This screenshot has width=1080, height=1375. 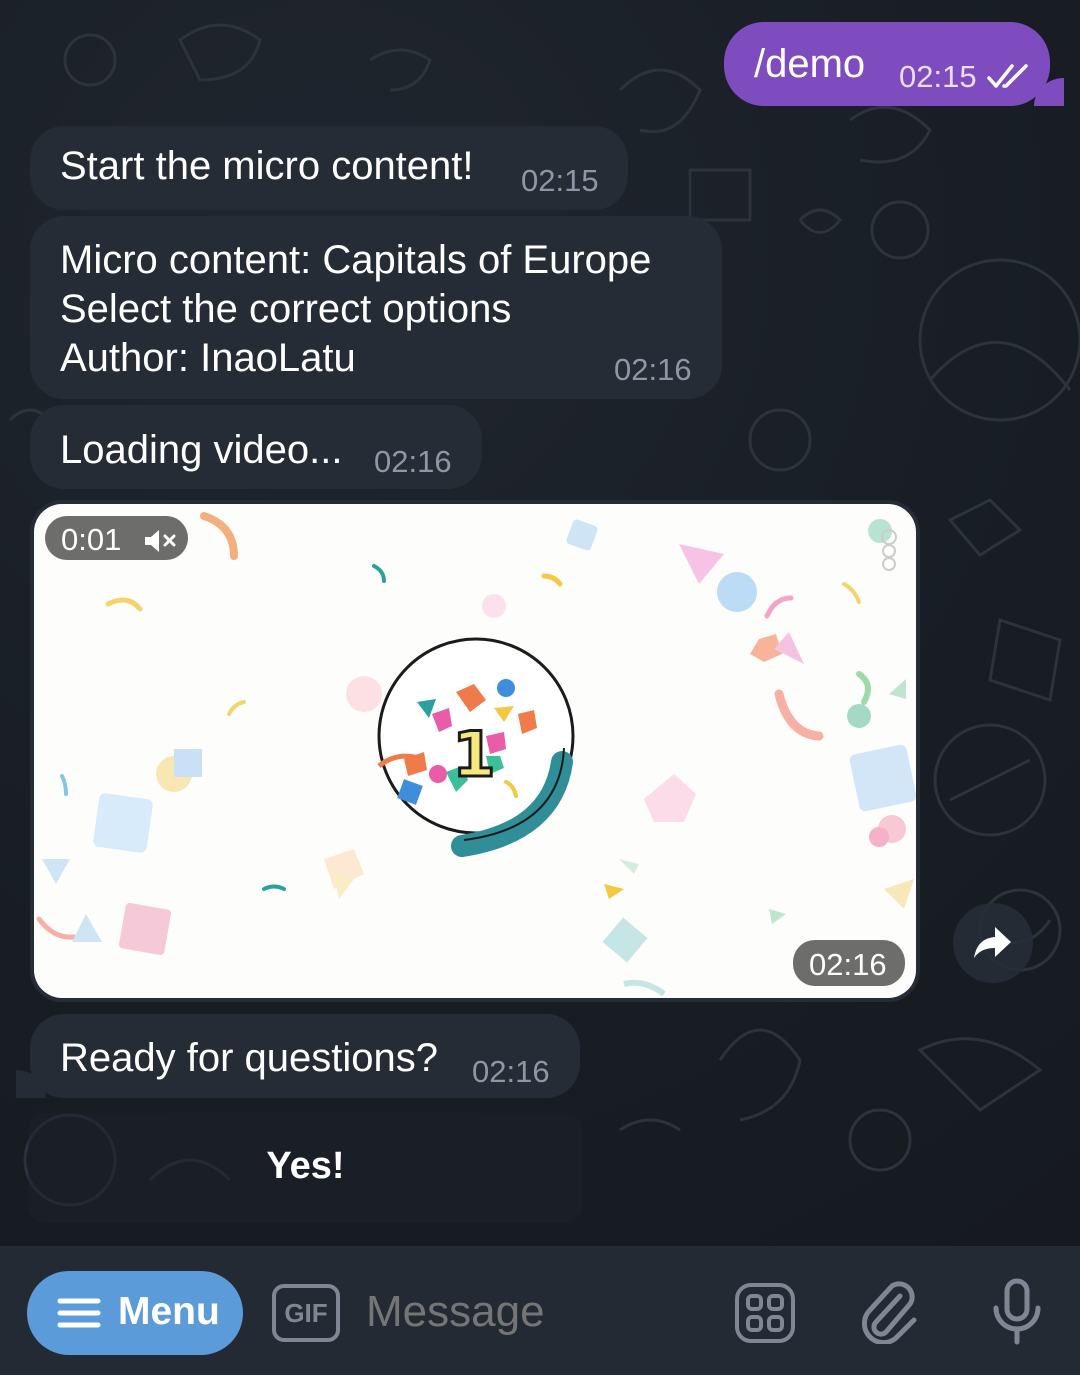 I want to click on microphone-icon, so click(x=1017, y=1314).